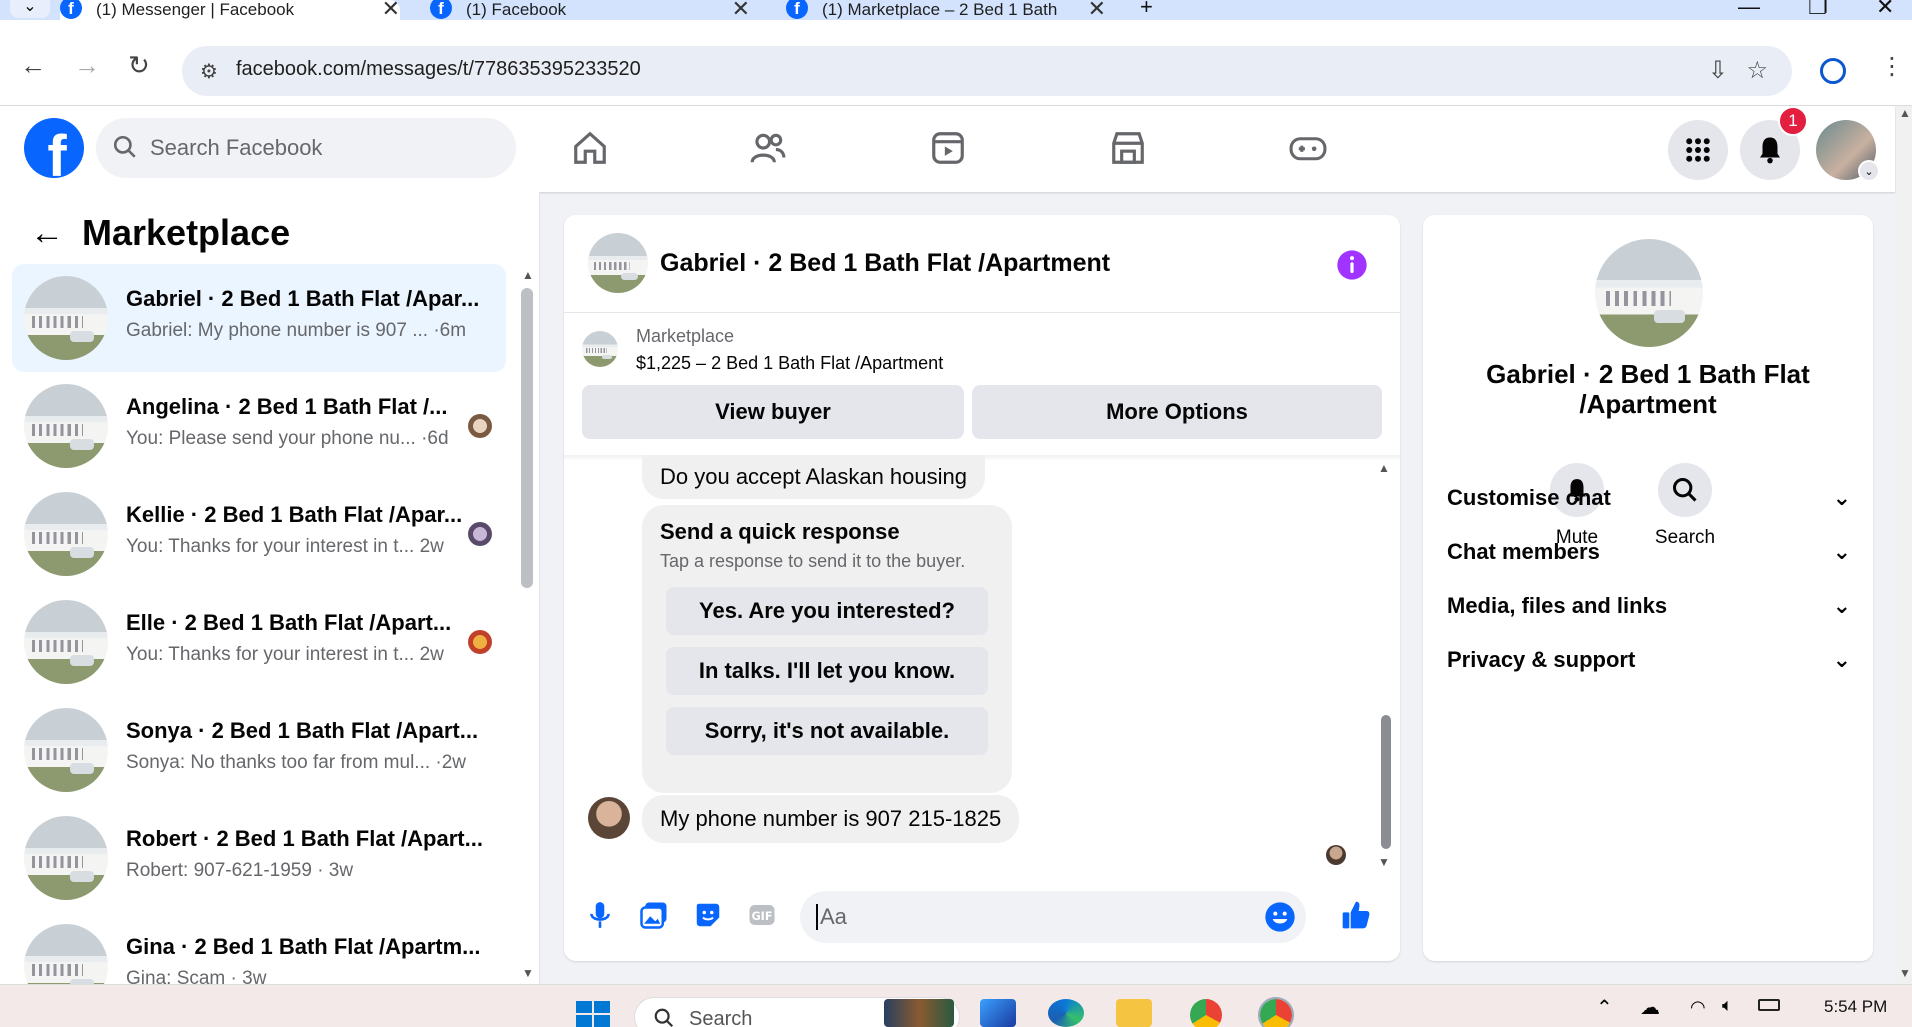 The height and width of the screenshot is (1027, 1912). I want to click on quick-response-talks-button: In talks. I'll let you know., so click(827, 671).